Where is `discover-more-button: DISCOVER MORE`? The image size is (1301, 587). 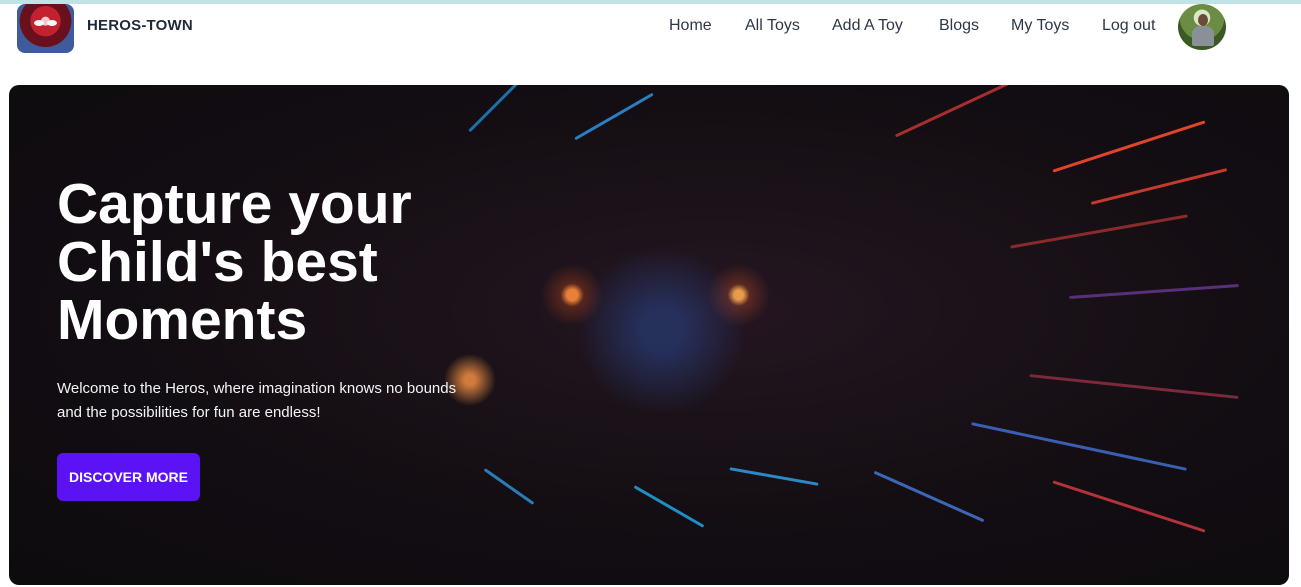
discover-more-button: DISCOVER MORE is located at coordinates (128, 477).